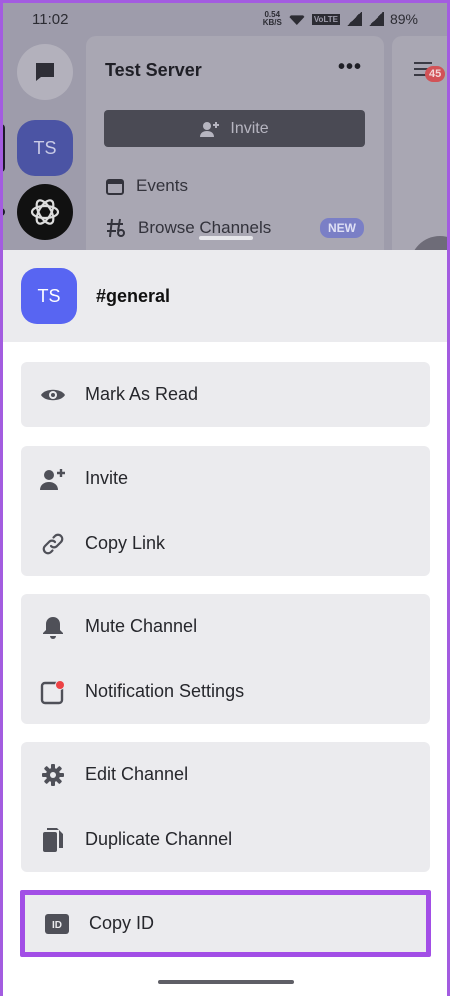 This screenshot has width=450, height=996. I want to click on duplicate-icon, so click(53, 840).